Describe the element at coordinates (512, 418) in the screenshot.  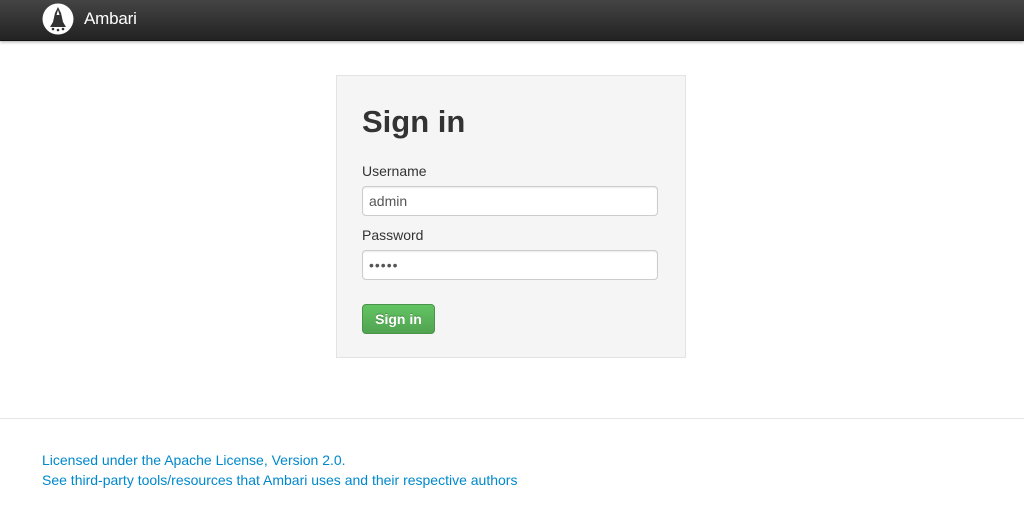
I see `footer-divider` at that location.